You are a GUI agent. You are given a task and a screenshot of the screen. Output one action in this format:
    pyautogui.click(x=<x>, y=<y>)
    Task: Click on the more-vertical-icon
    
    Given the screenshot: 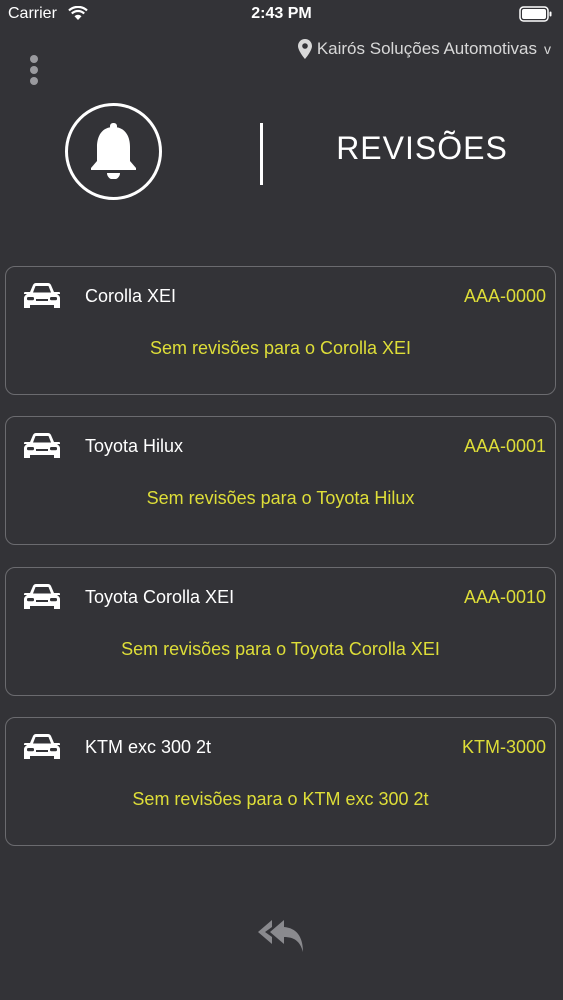 What is the action you would take?
    pyautogui.click(x=34, y=71)
    